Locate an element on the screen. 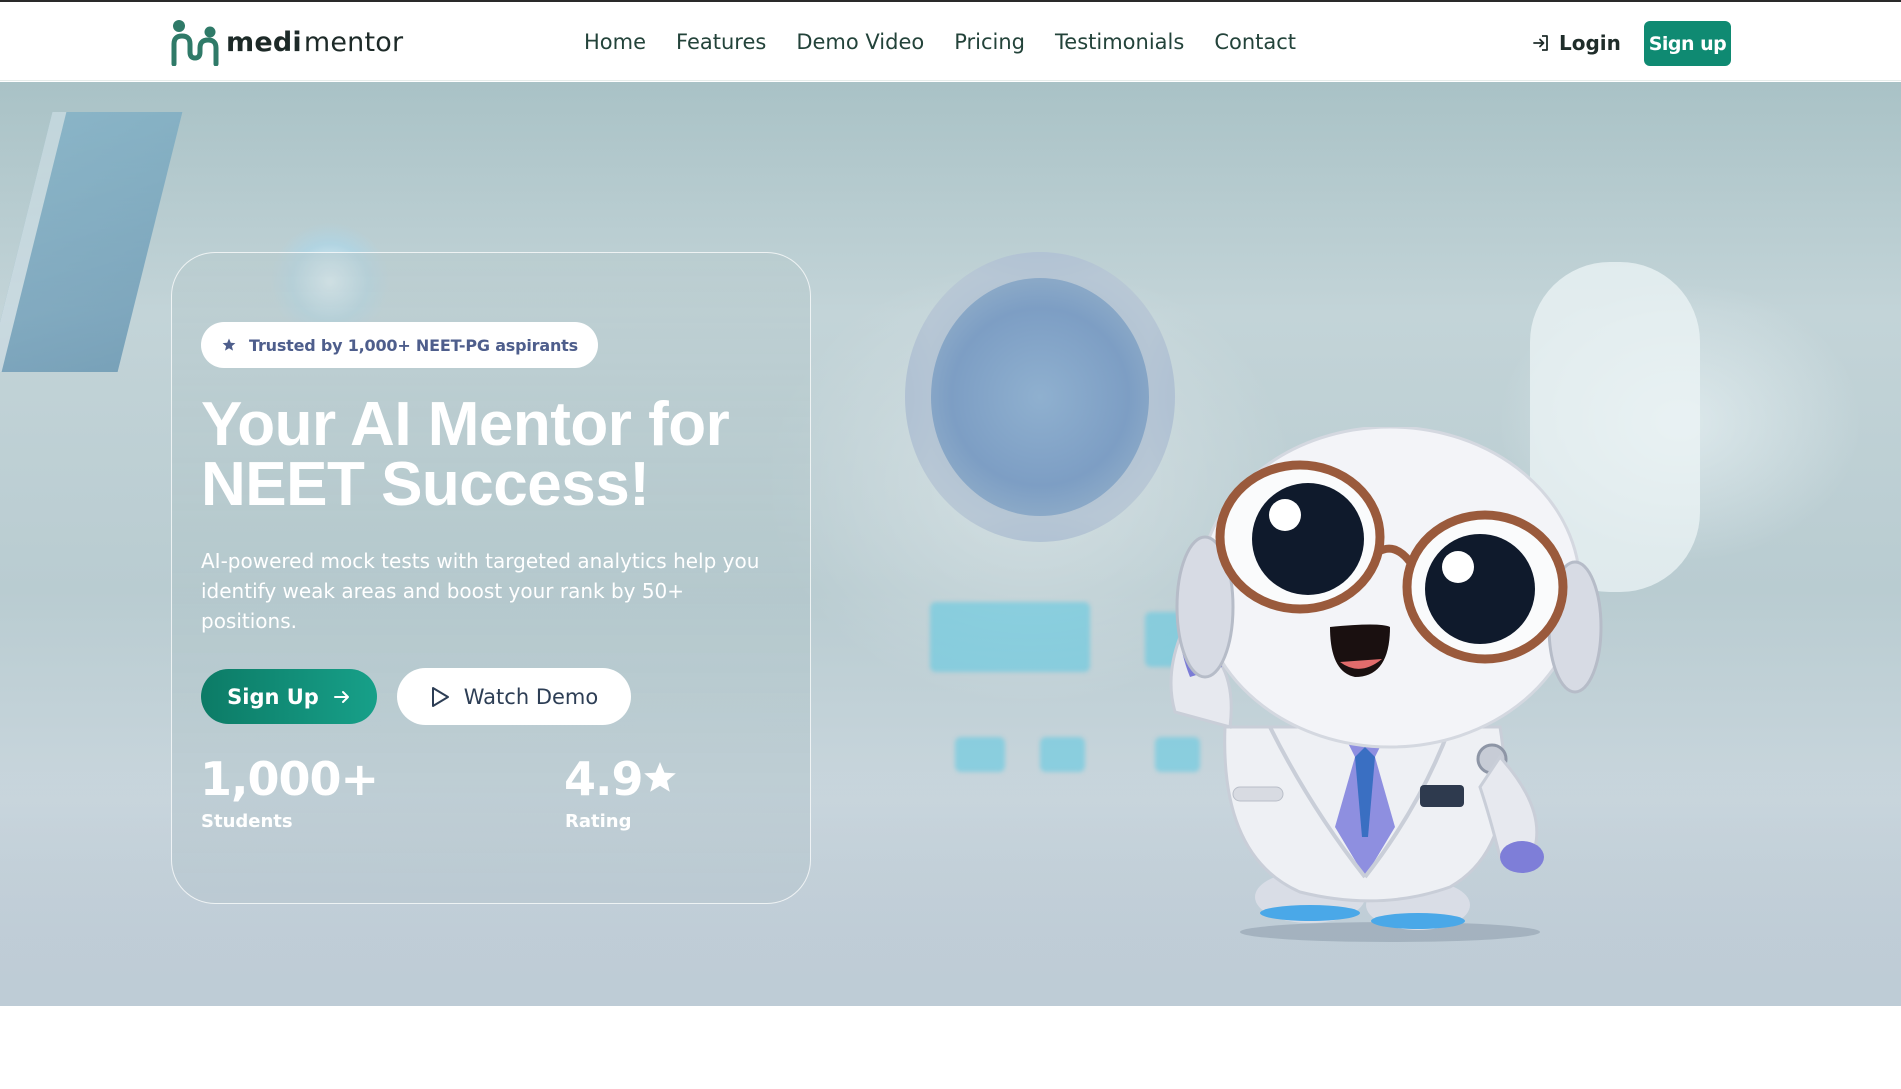 This screenshot has width=1901, height=1089. nav-link-pricing: Pricing is located at coordinates (989, 42).